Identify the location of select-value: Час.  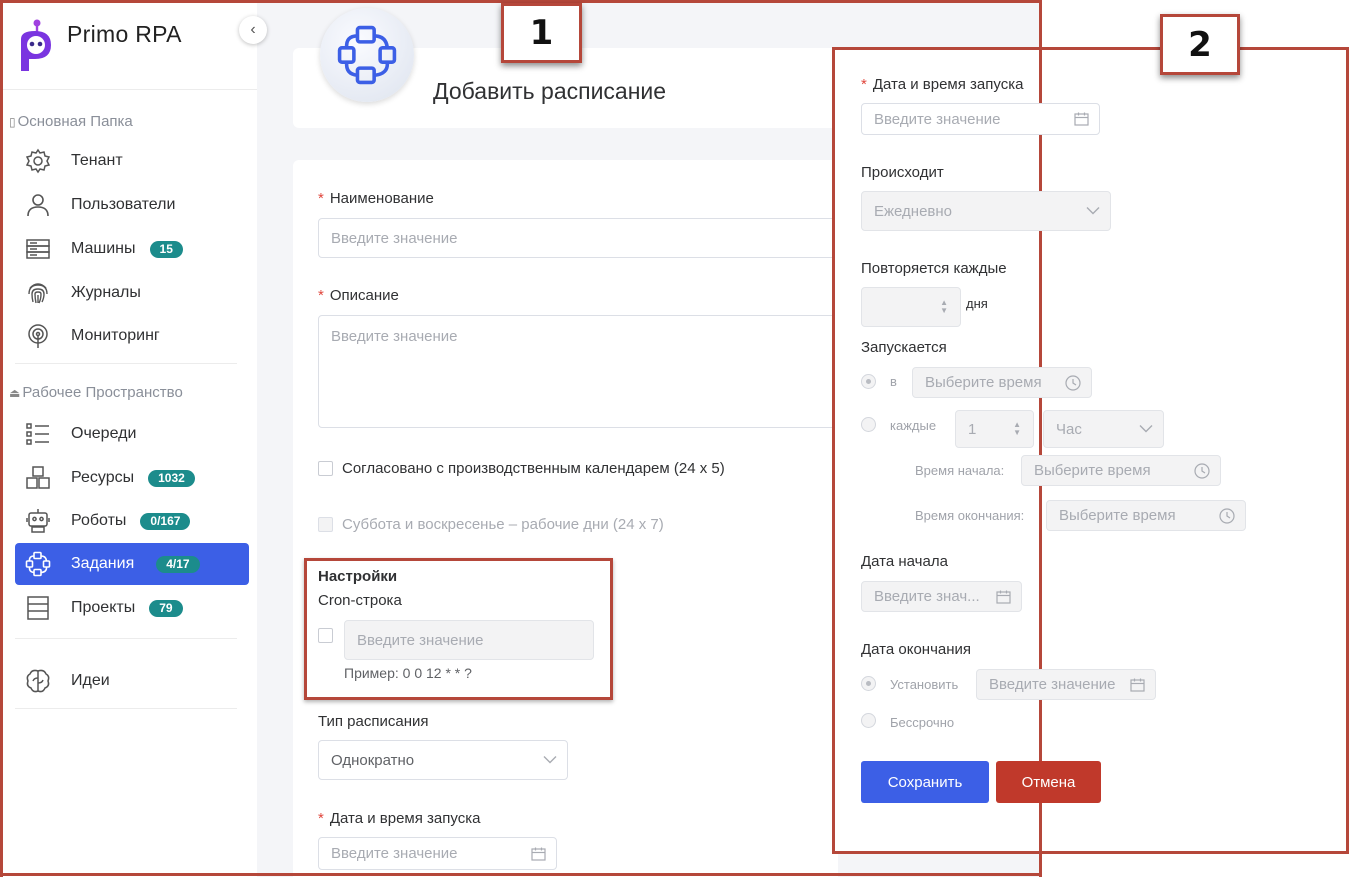
(1069, 429).